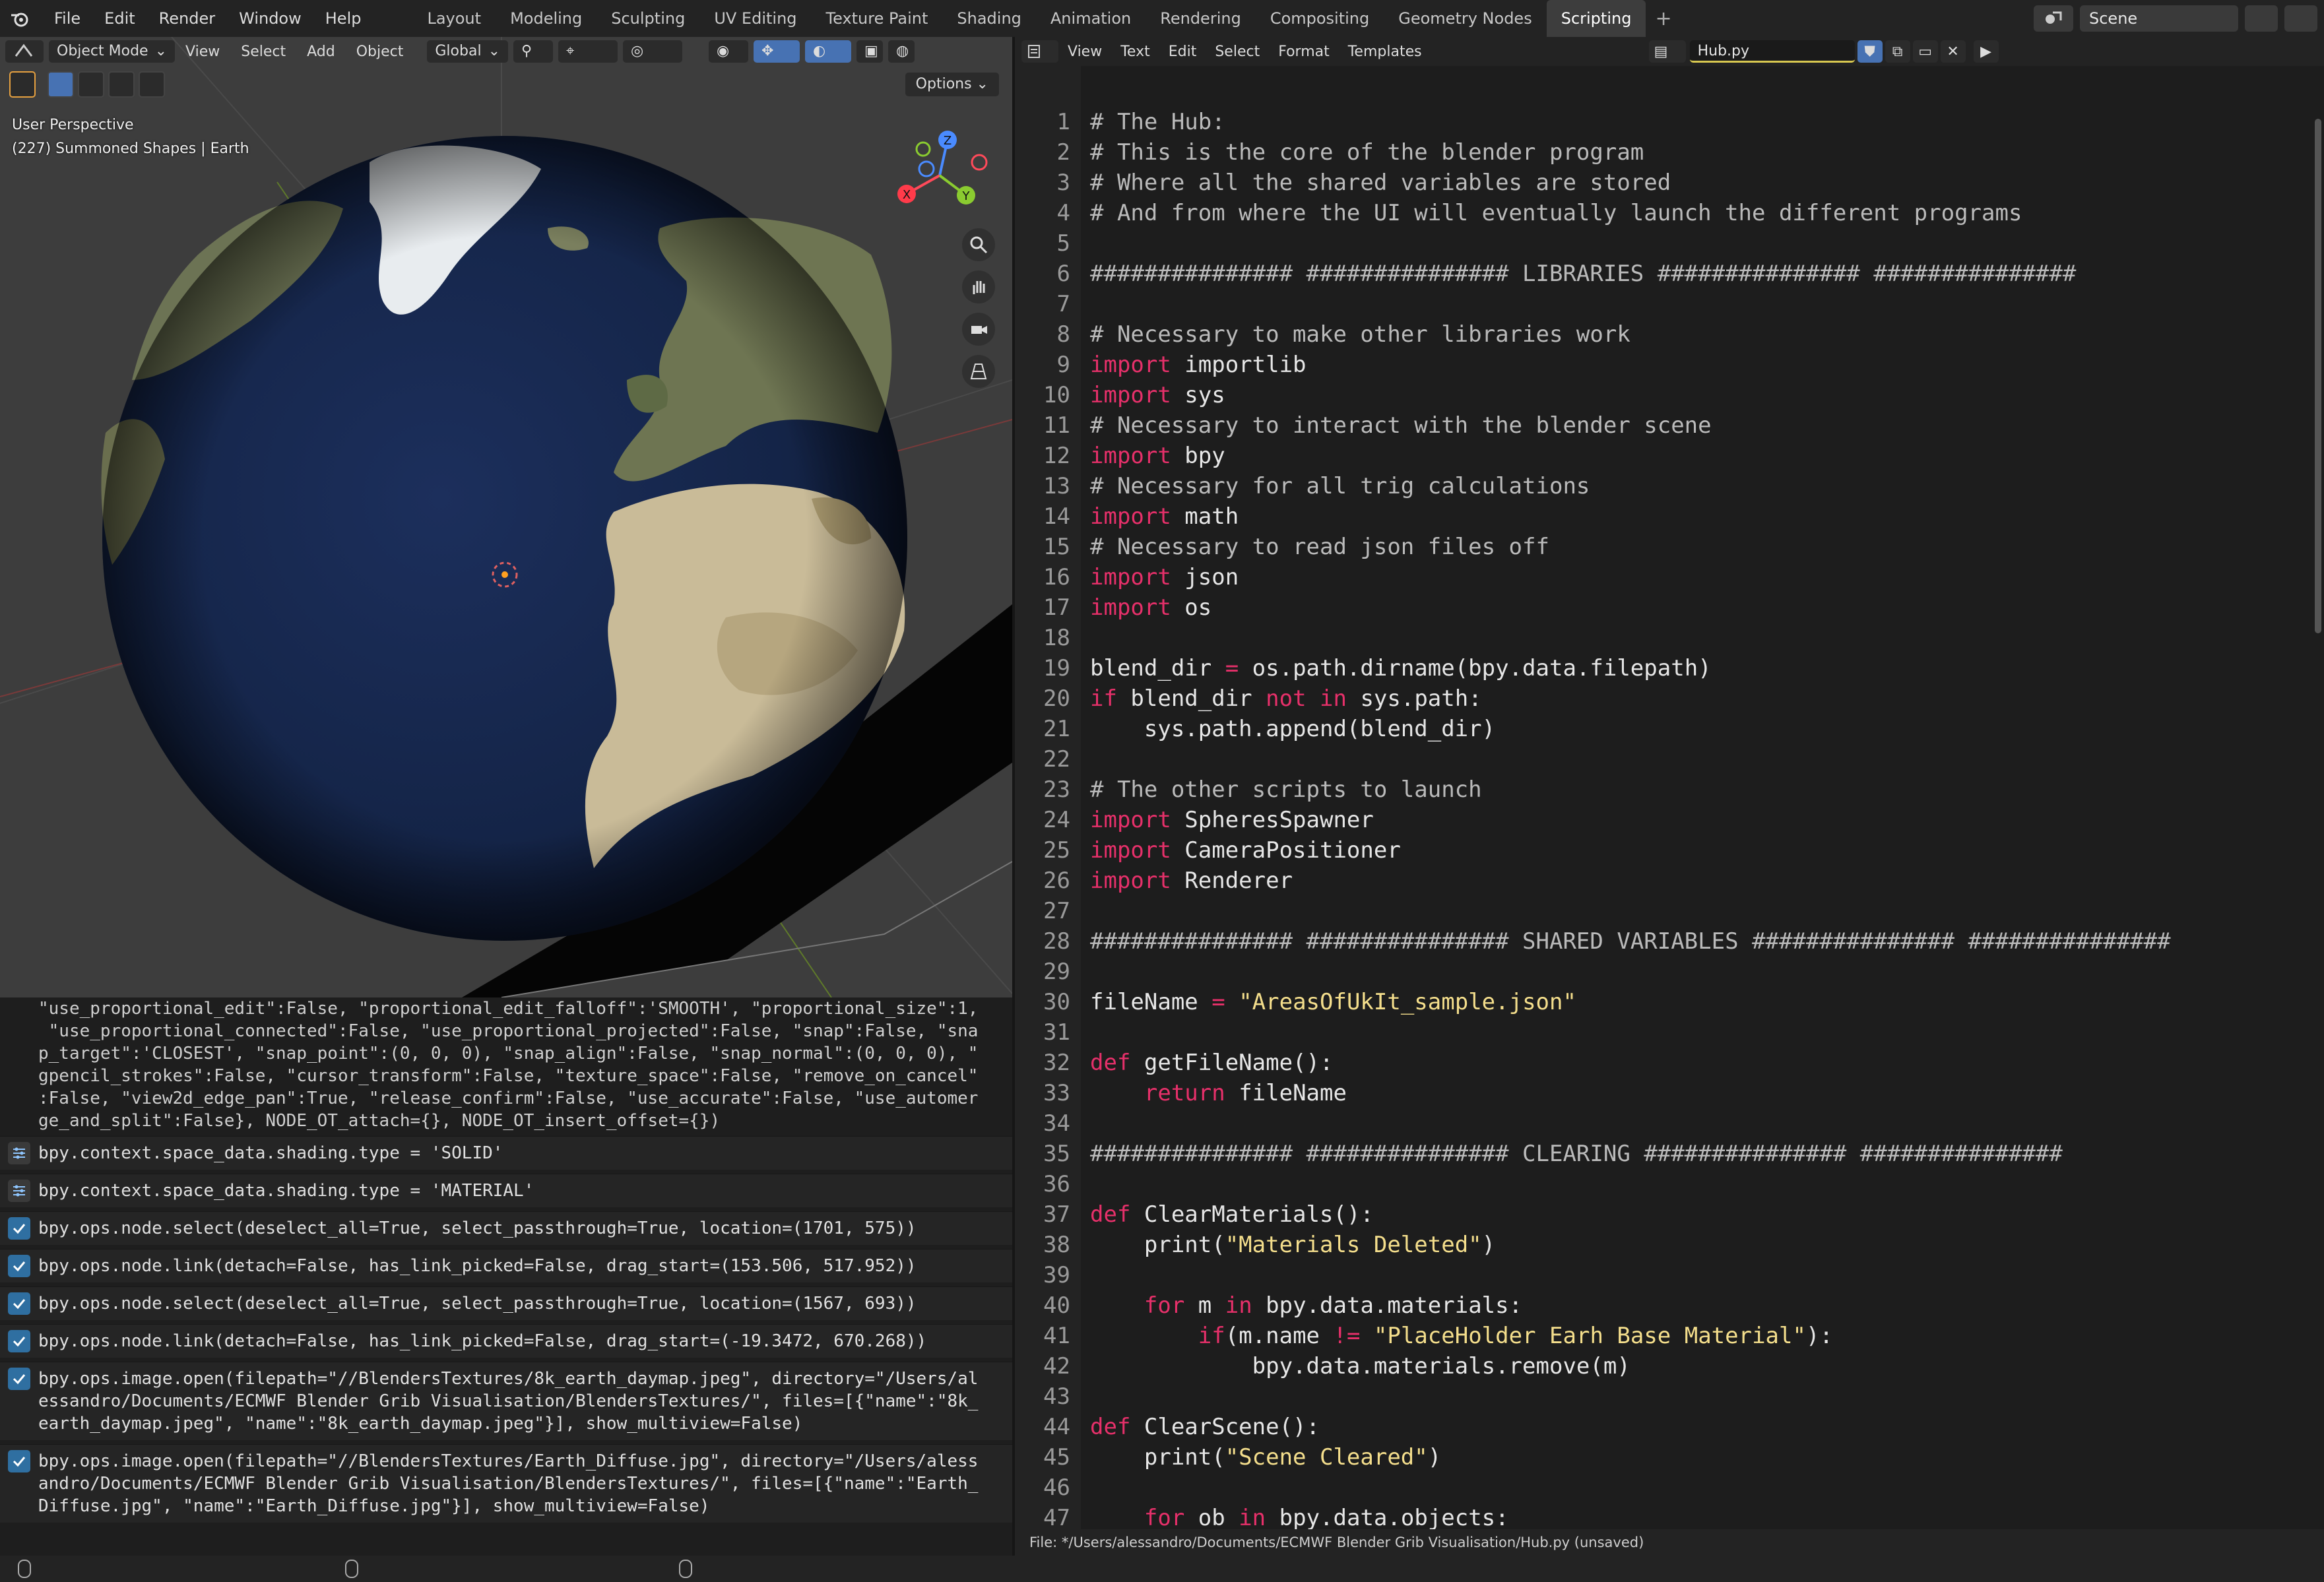 Image resolution: width=2324 pixels, height=1582 pixels. I want to click on gizmo-toggle-icon: ✥, so click(777, 51).